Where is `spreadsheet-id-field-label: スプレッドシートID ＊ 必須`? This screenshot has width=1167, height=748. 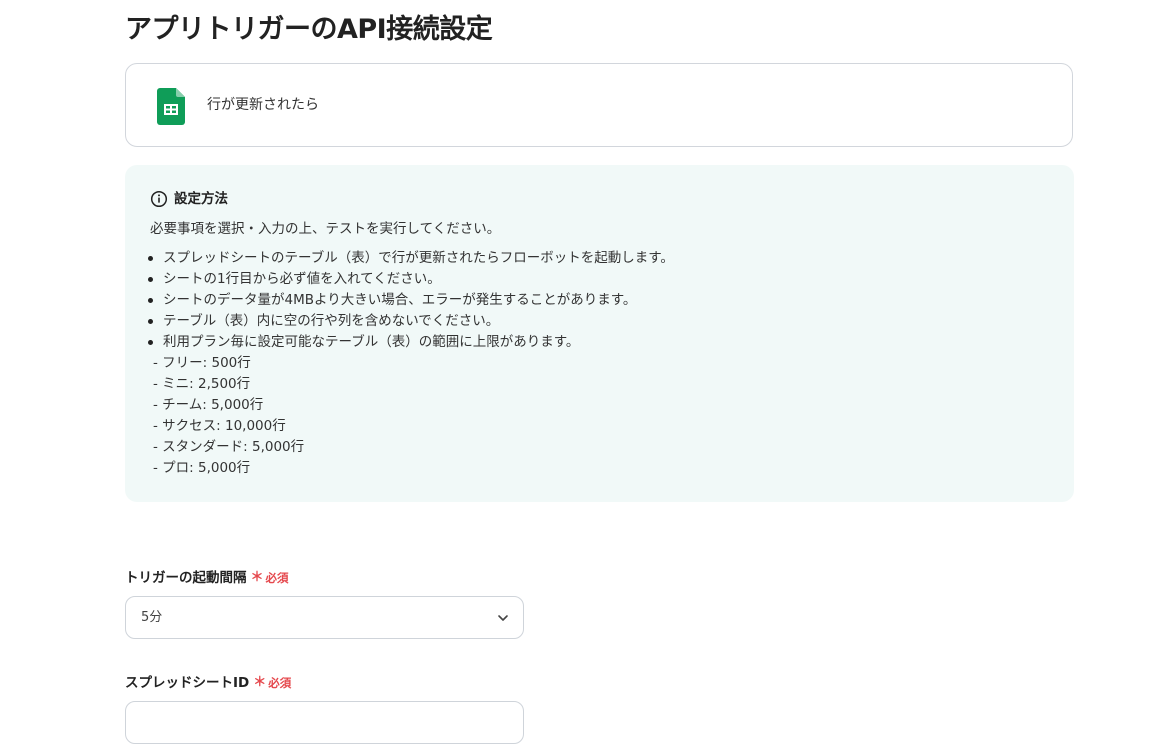
spreadsheet-id-field-label: スプレッドシートID ＊ 必須 is located at coordinates (208, 683).